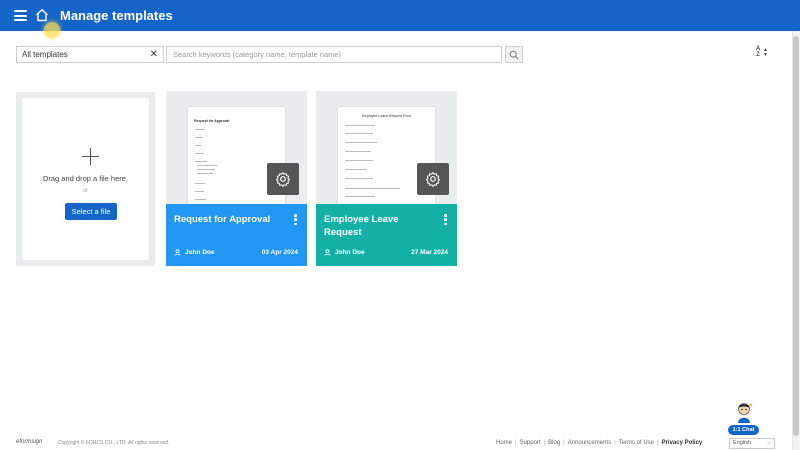  Describe the element at coordinates (154, 54) in the screenshot. I see `clear-filter-icon: ✕` at that location.